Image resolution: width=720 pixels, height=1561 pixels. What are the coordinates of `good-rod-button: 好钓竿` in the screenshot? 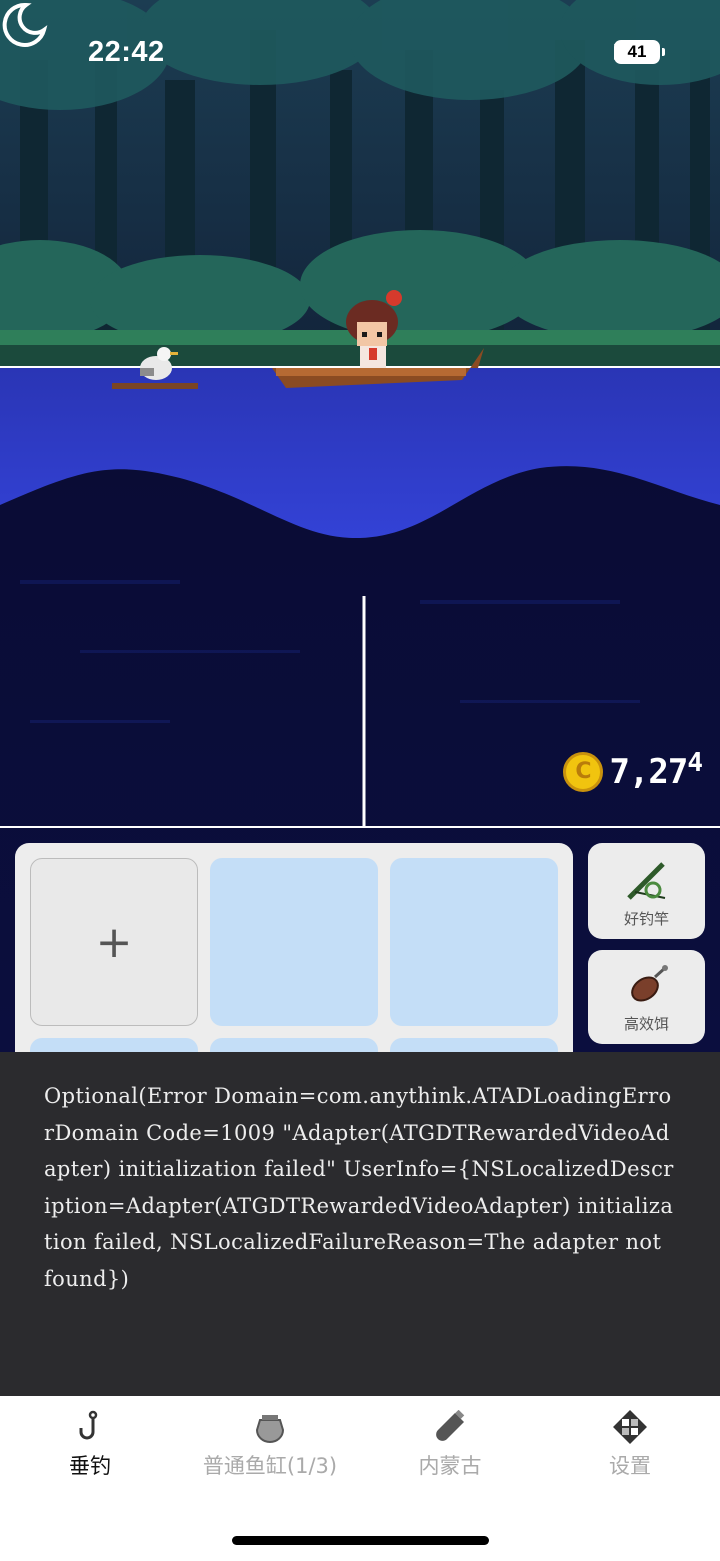 It's located at (646, 891).